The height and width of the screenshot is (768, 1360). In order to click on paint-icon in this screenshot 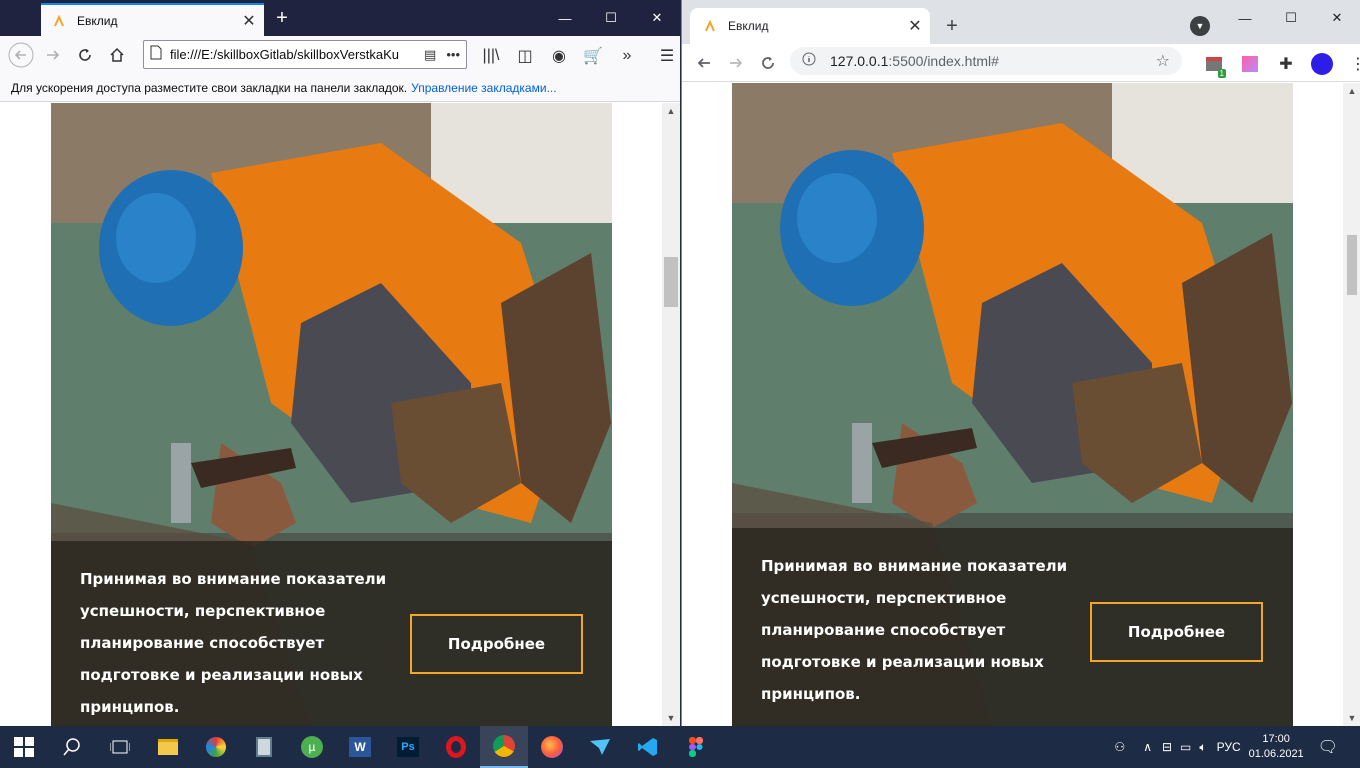, I will do `click(216, 747)`.